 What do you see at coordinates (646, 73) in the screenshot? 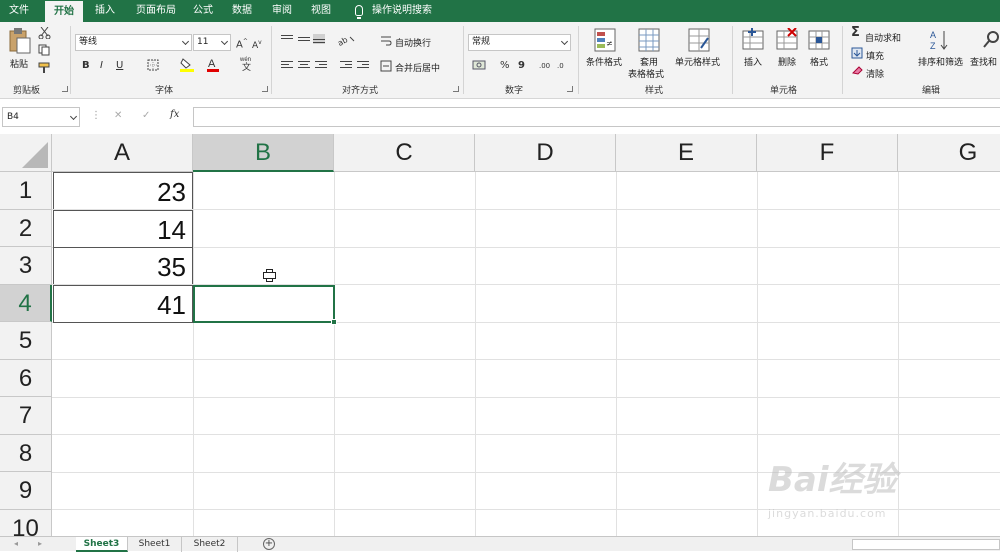
I see `format-as-table-label-2: 表格格式` at bounding box center [646, 73].